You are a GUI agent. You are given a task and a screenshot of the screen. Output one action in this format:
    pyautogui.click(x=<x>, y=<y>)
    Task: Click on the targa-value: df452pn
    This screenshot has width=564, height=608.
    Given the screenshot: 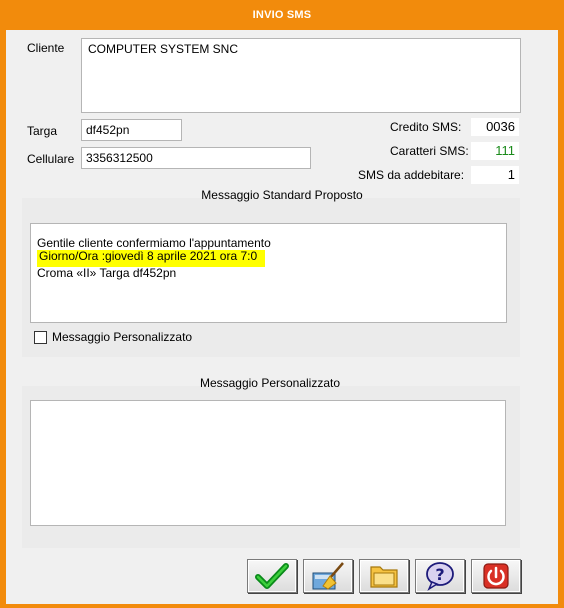 What is the action you would take?
    pyautogui.click(x=108, y=130)
    